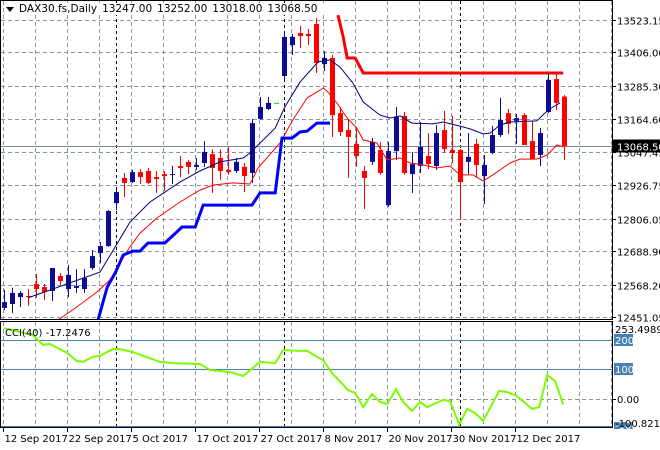 The height and width of the screenshot is (450, 660). What do you see at coordinates (636, 378) in the screenshot?
I see `cci-axis: 253.49892001000.00-100-100.8214` at bounding box center [636, 378].